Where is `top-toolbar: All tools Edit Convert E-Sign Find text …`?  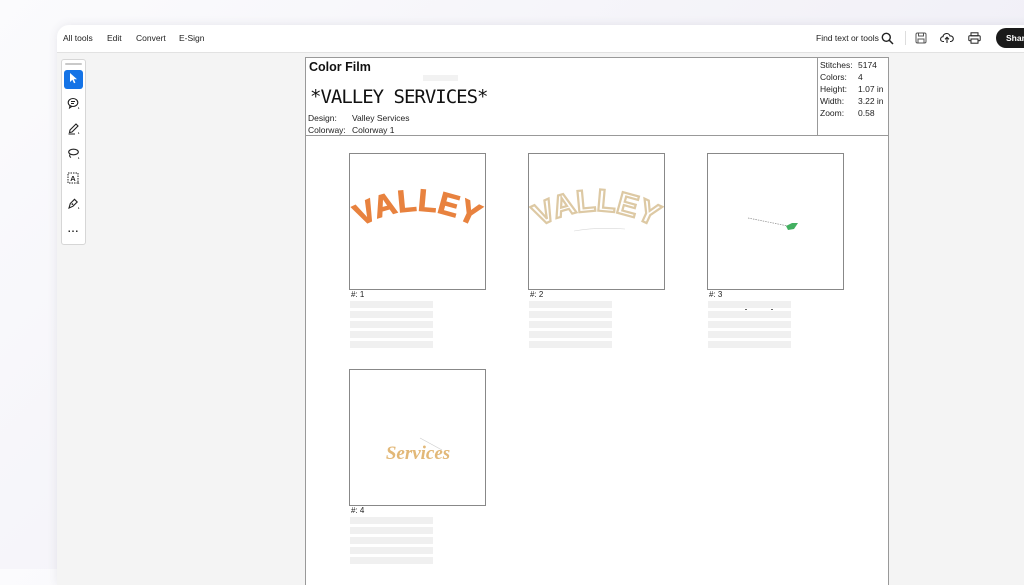 top-toolbar: All tools Edit Convert E-Sign Find text … is located at coordinates (540, 39).